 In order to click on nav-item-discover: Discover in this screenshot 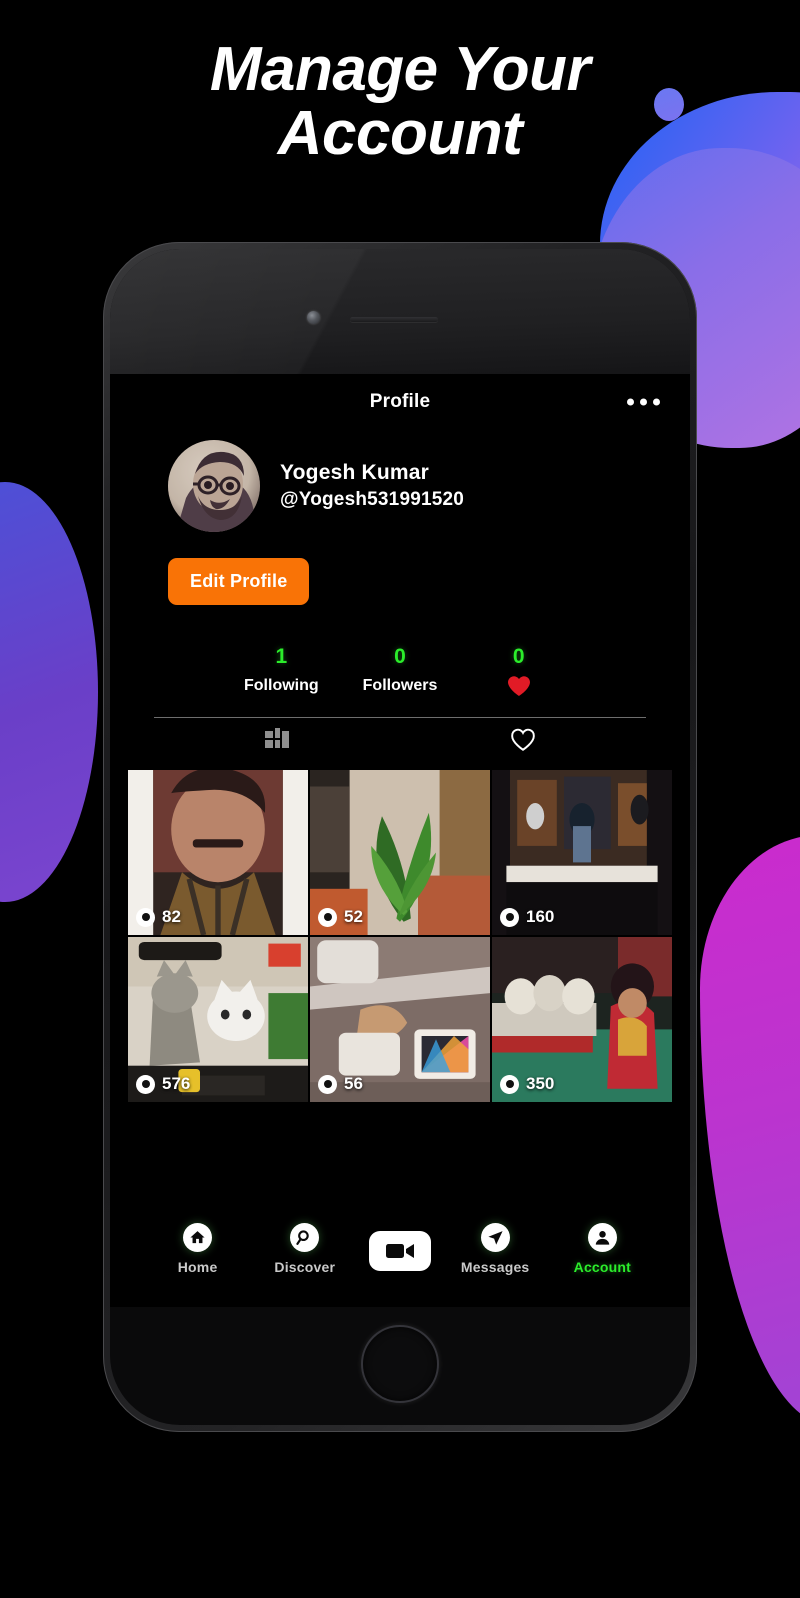, I will do `click(305, 1249)`.